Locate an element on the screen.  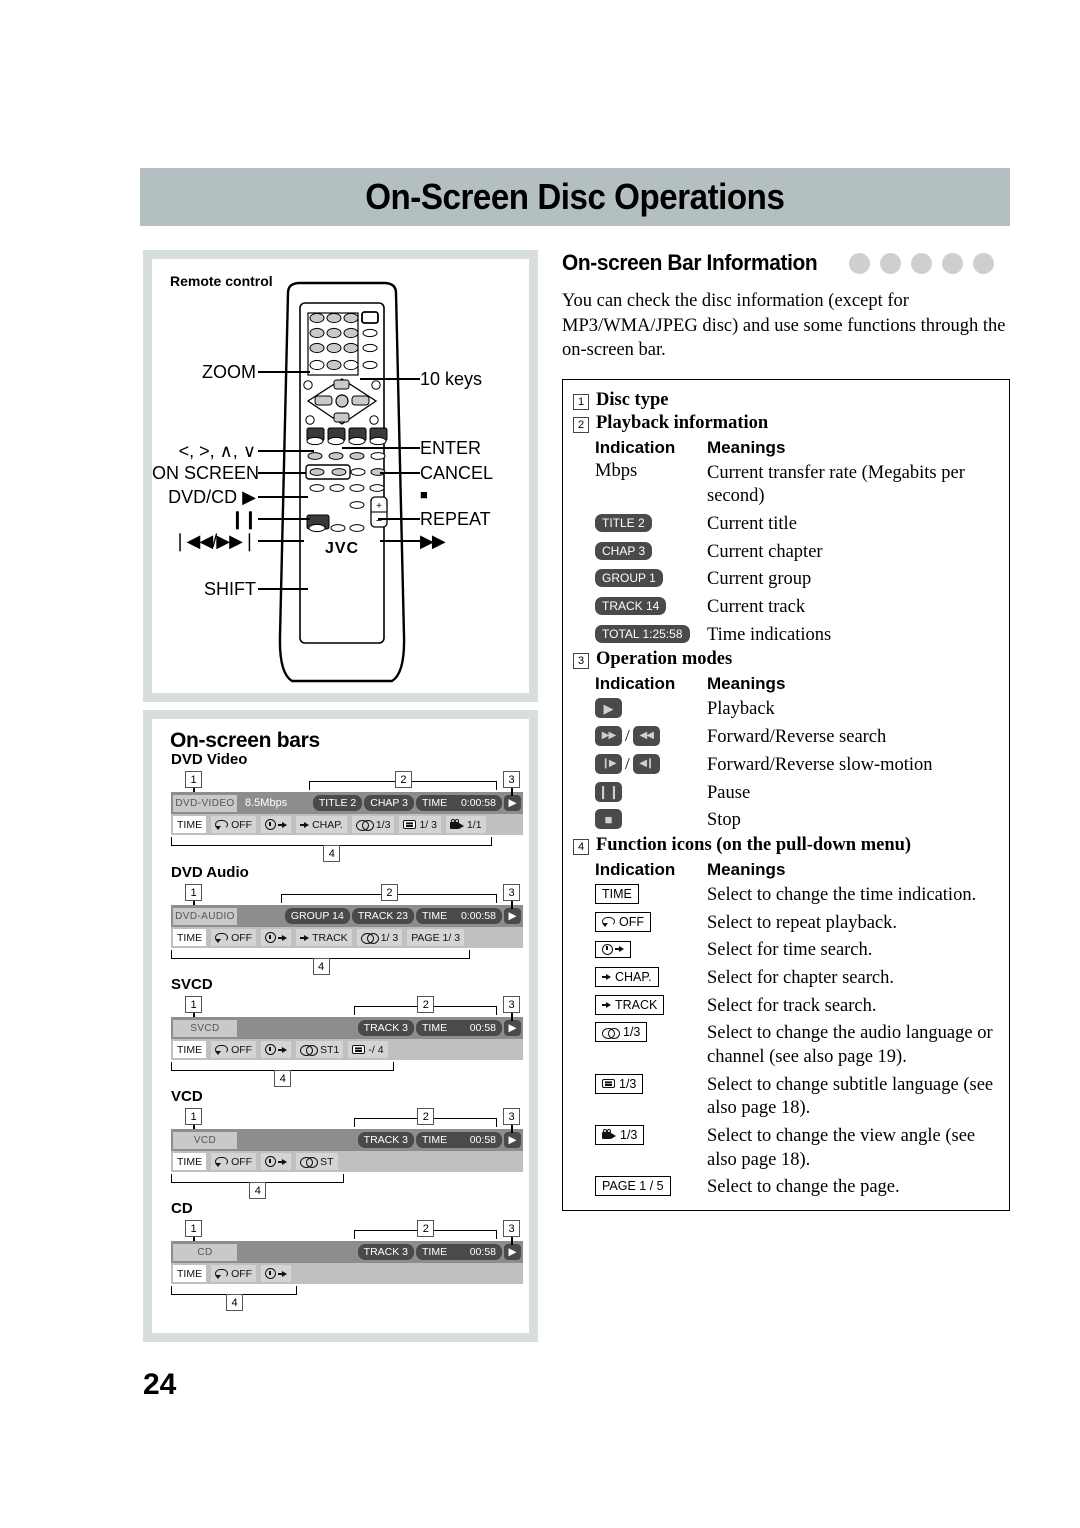
bar-function-button: CHAP. is located at coordinates (321, 824).